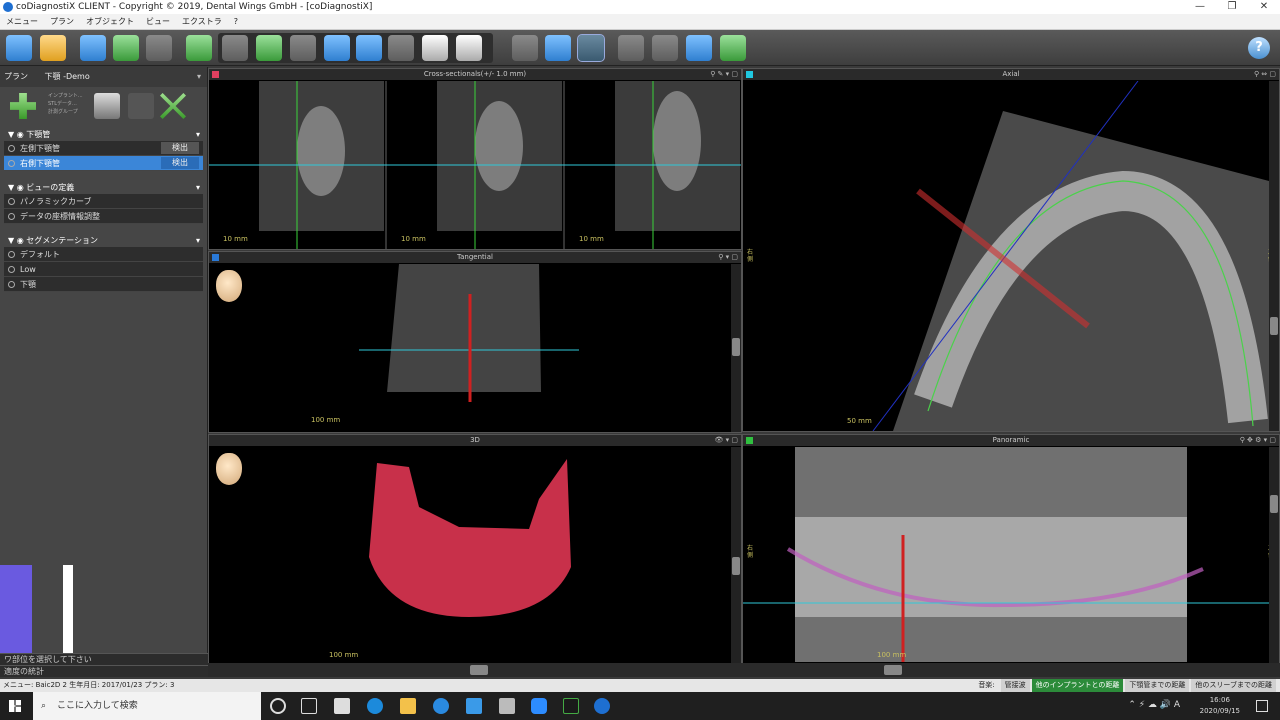 This screenshot has height=720, width=1280. What do you see at coordinates (1154, 705) in the screenshot?
I see `system-tray: ⌃ ⚡ ☁ 🔊 A` at bounding box center [1154, 705].